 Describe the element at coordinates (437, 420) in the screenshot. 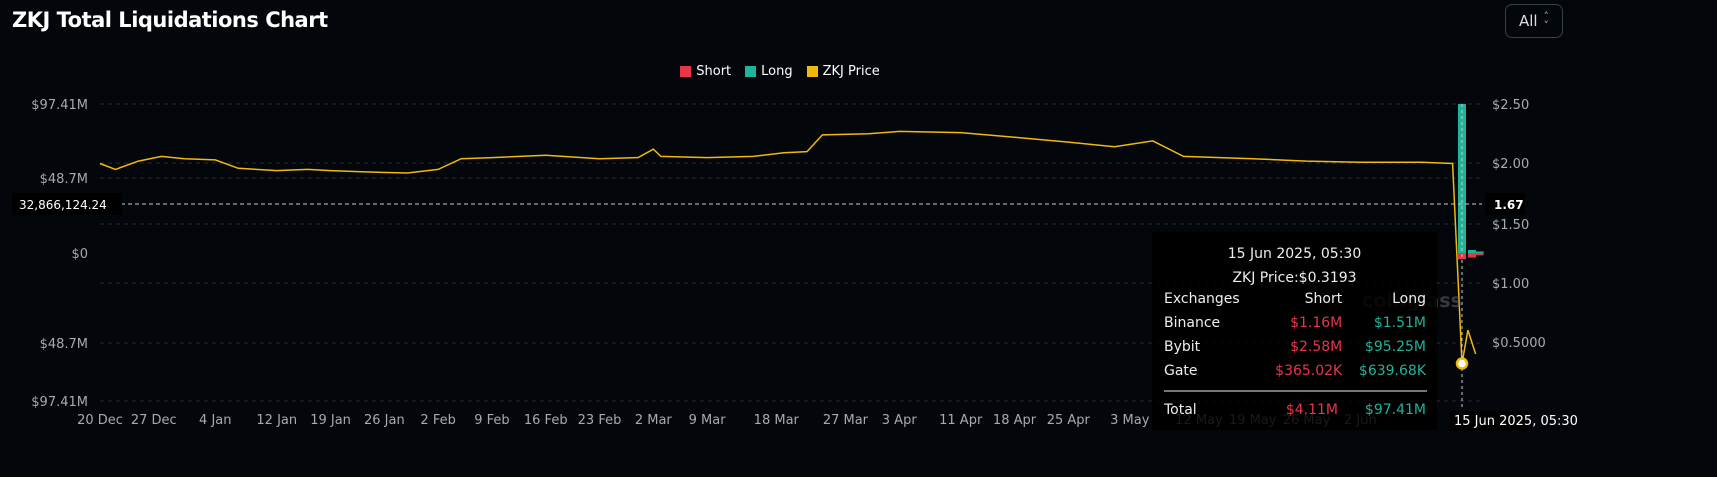

I see `x-tick: 2 Feb` at that location.